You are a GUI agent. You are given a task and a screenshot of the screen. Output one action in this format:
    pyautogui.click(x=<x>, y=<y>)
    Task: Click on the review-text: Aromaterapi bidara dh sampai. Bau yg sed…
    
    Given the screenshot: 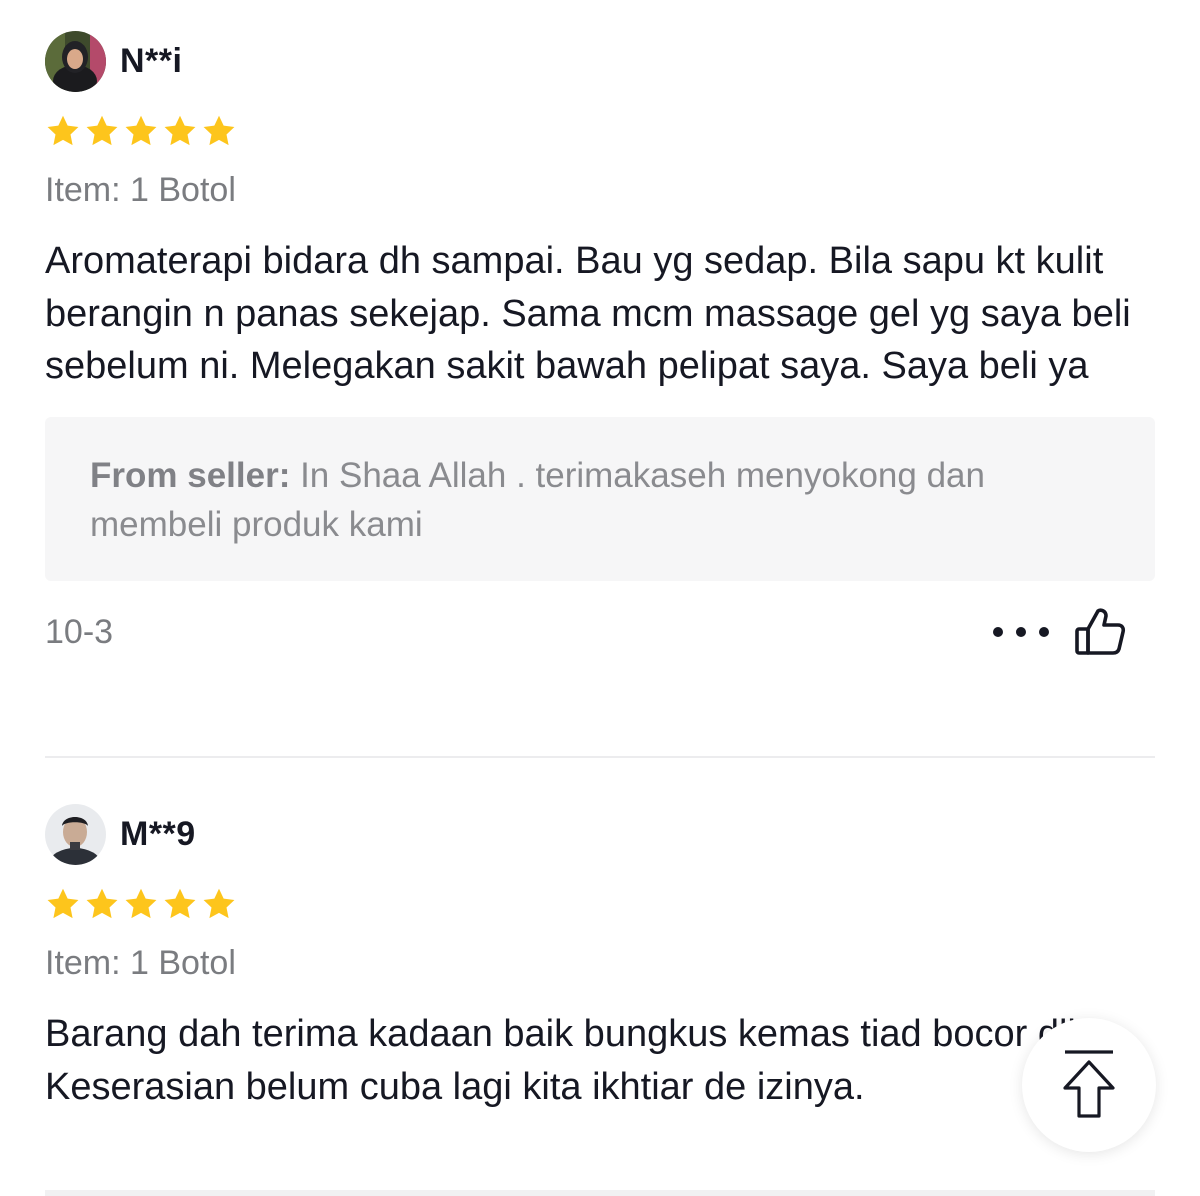 What is the action you would take?
    pyautogui.click(x=588, y=313)
    